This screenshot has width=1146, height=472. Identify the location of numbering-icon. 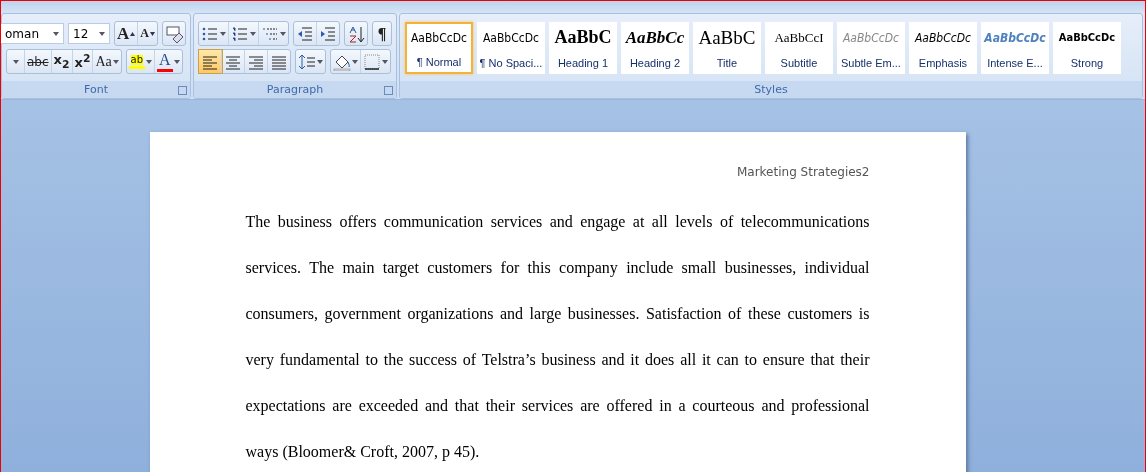
(239, 33).